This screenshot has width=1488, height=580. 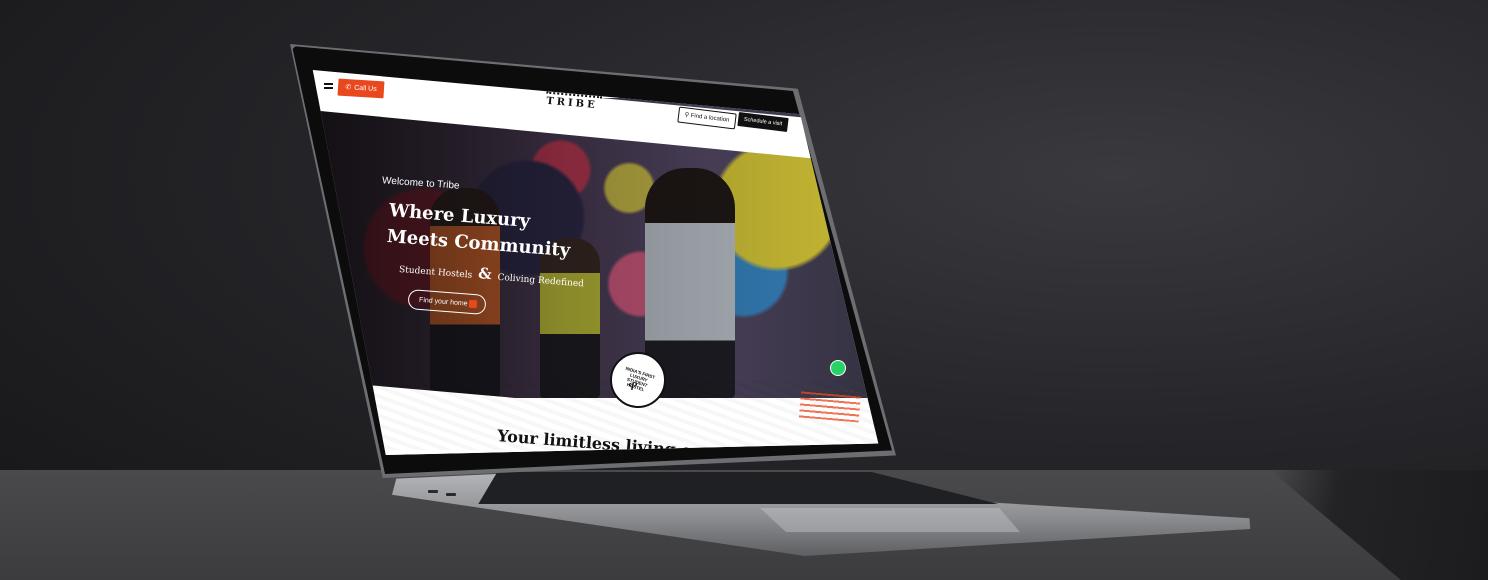 I want to click on find-home-label: Find your home, so click(x=443, y=302).